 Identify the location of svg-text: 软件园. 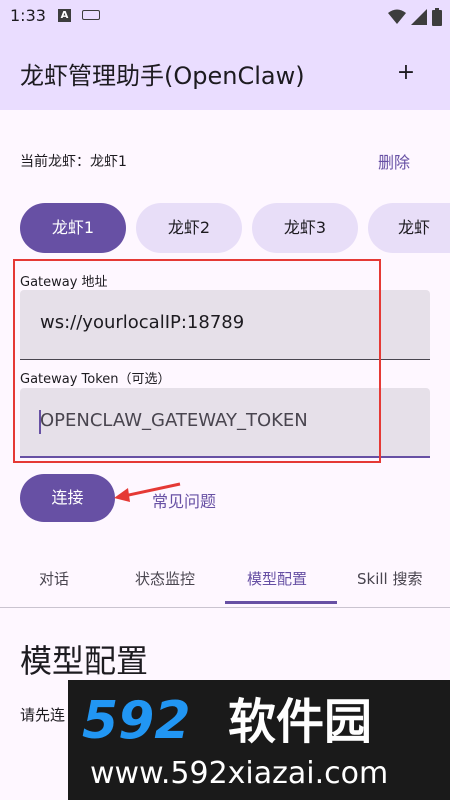
(300, 721).